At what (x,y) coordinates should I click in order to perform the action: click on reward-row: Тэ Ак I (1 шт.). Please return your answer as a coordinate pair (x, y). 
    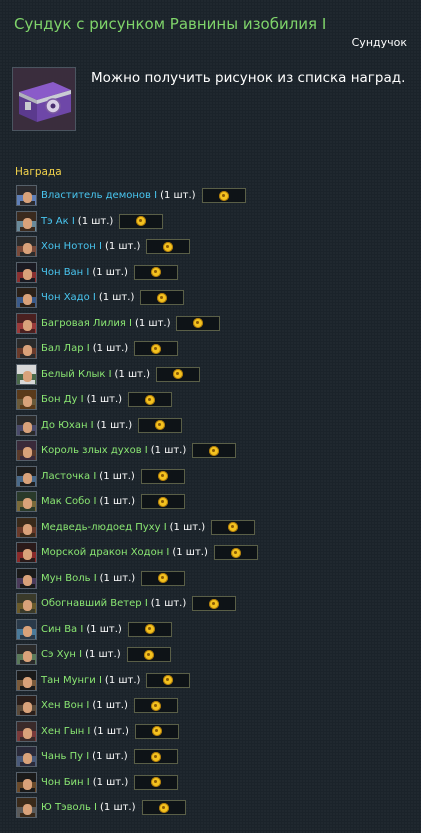
    Looking at the image, I should click on (216, 222).